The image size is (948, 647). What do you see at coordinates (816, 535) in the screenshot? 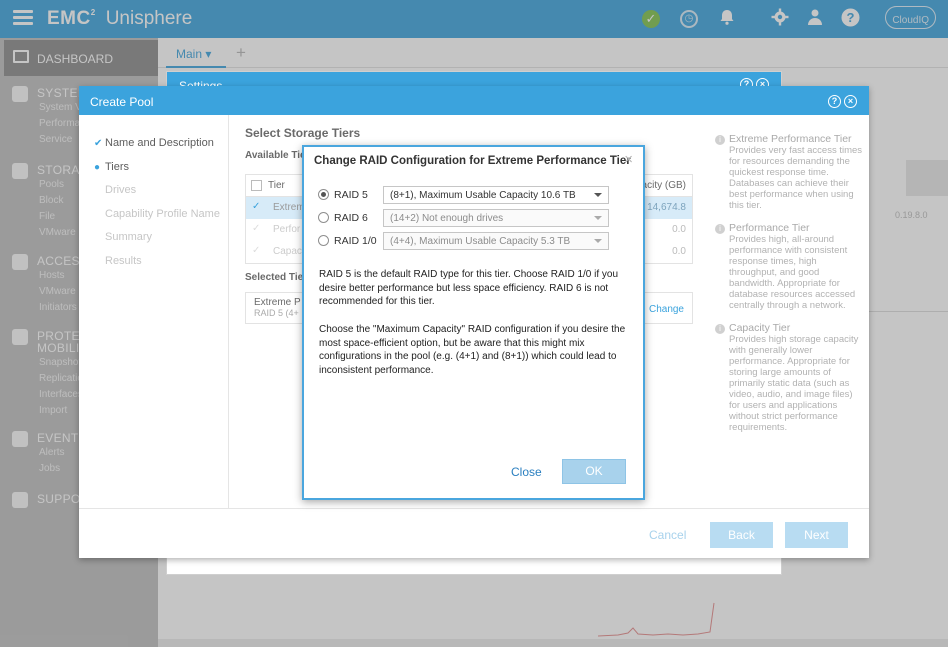
I see `next-button: Next` at bounding box center [816, 535].